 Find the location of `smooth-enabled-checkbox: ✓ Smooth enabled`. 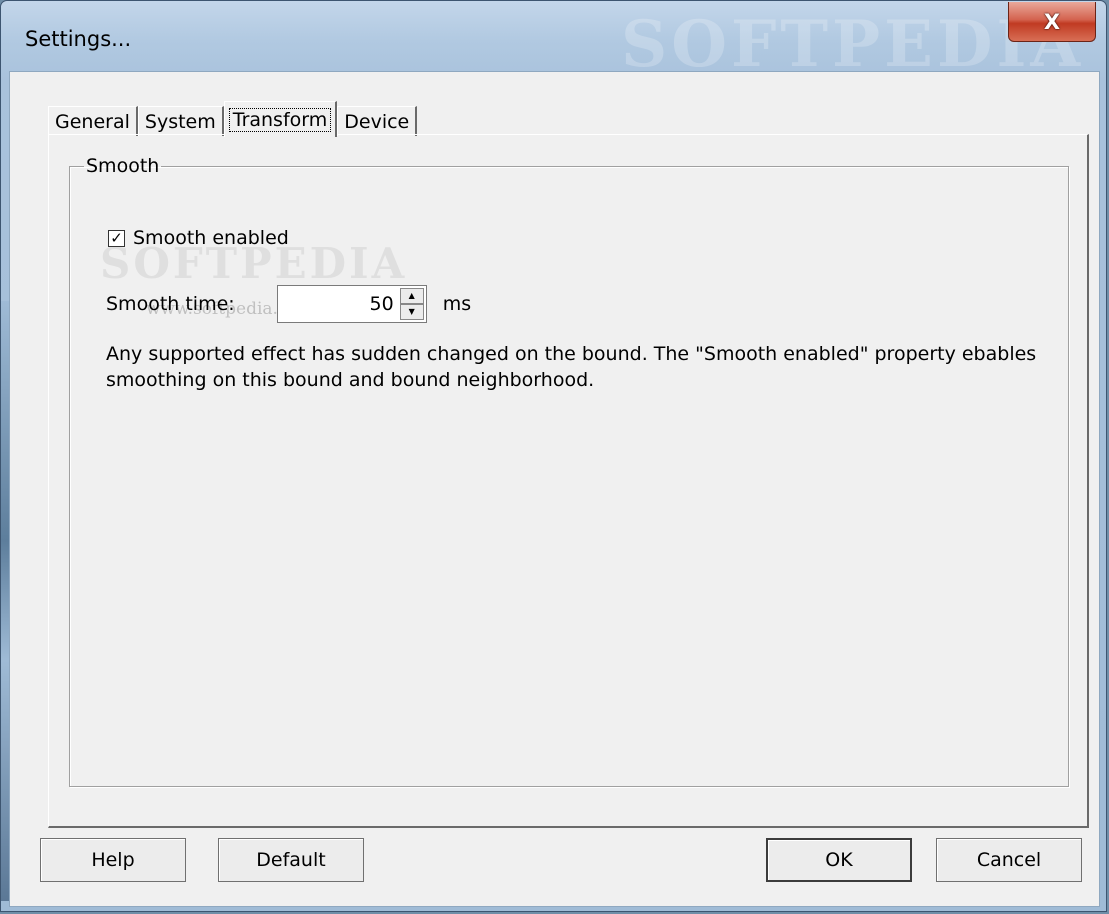

smooth-enabled-checkbox: ✓ Smooth enabled is located at coordinates (198, 238).